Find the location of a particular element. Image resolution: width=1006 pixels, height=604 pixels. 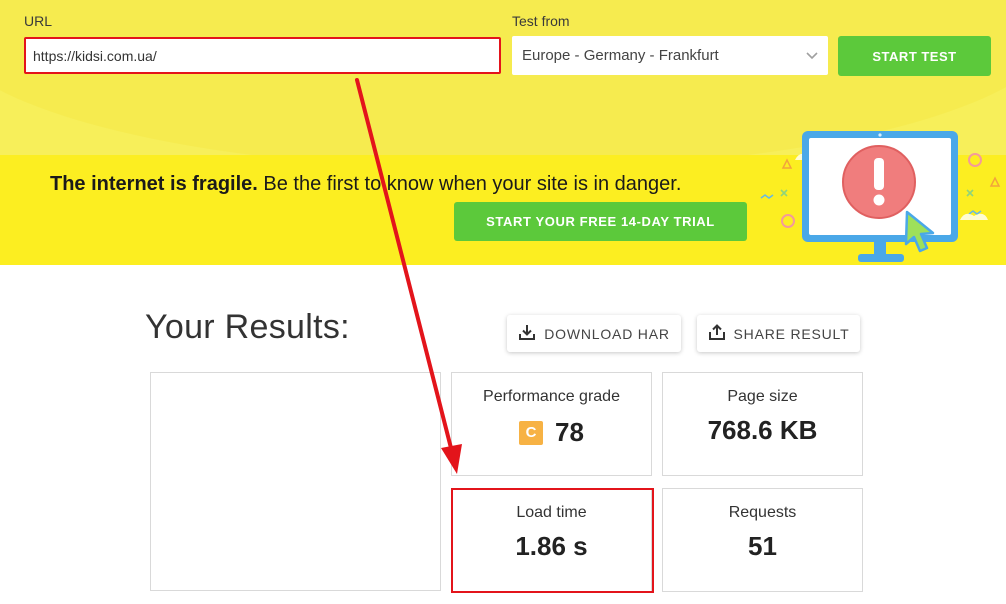

page-size-card: Page size 768.6 KB is located at coordinates (762, 424).